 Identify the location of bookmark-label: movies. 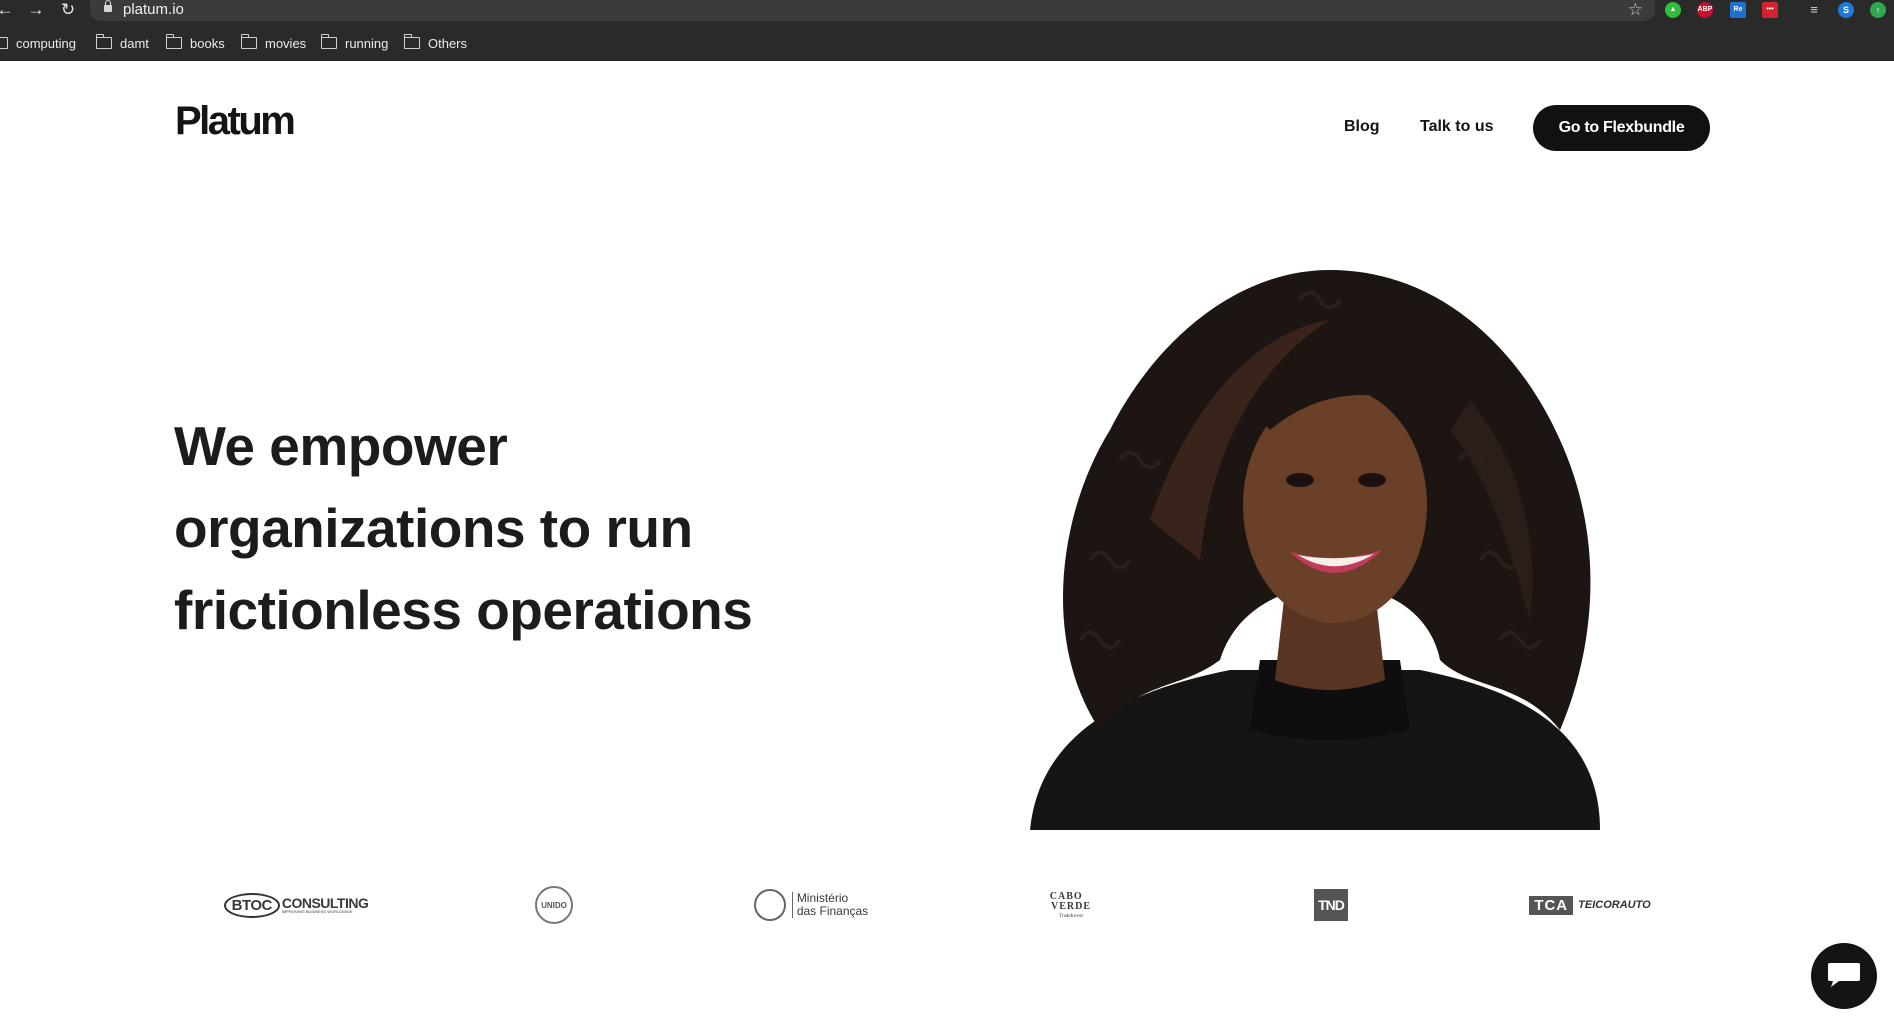
(286, 43).